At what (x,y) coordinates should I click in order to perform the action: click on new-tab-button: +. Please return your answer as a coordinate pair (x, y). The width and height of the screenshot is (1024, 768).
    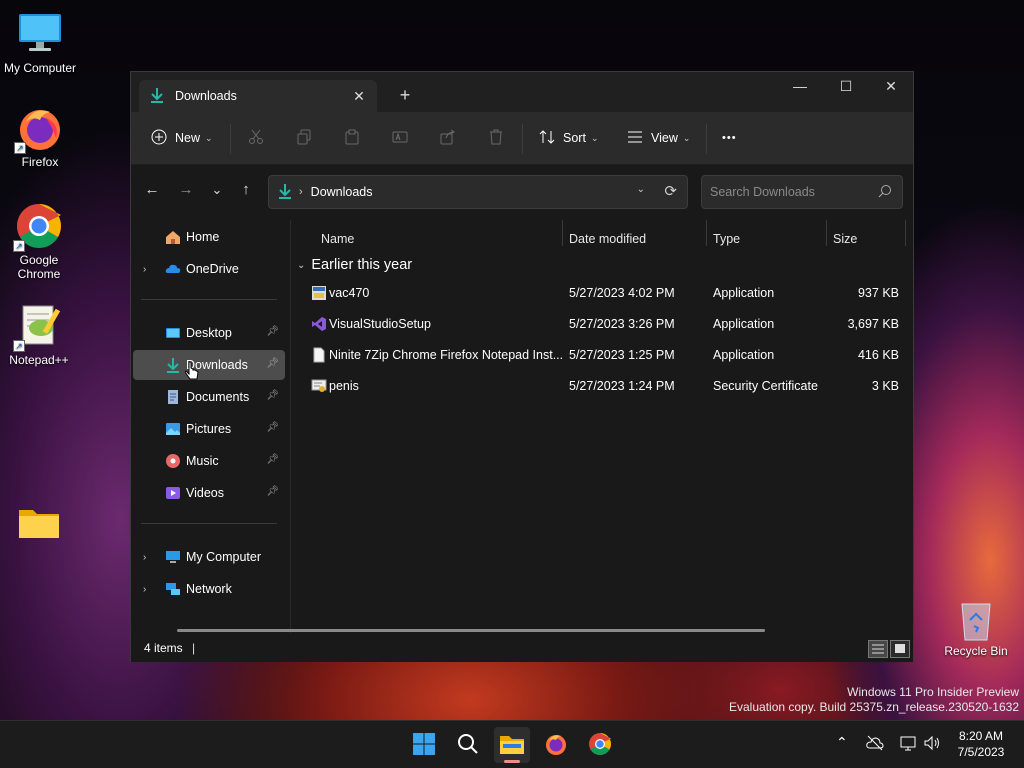
    Looking at the image, I should click on (405, 96).